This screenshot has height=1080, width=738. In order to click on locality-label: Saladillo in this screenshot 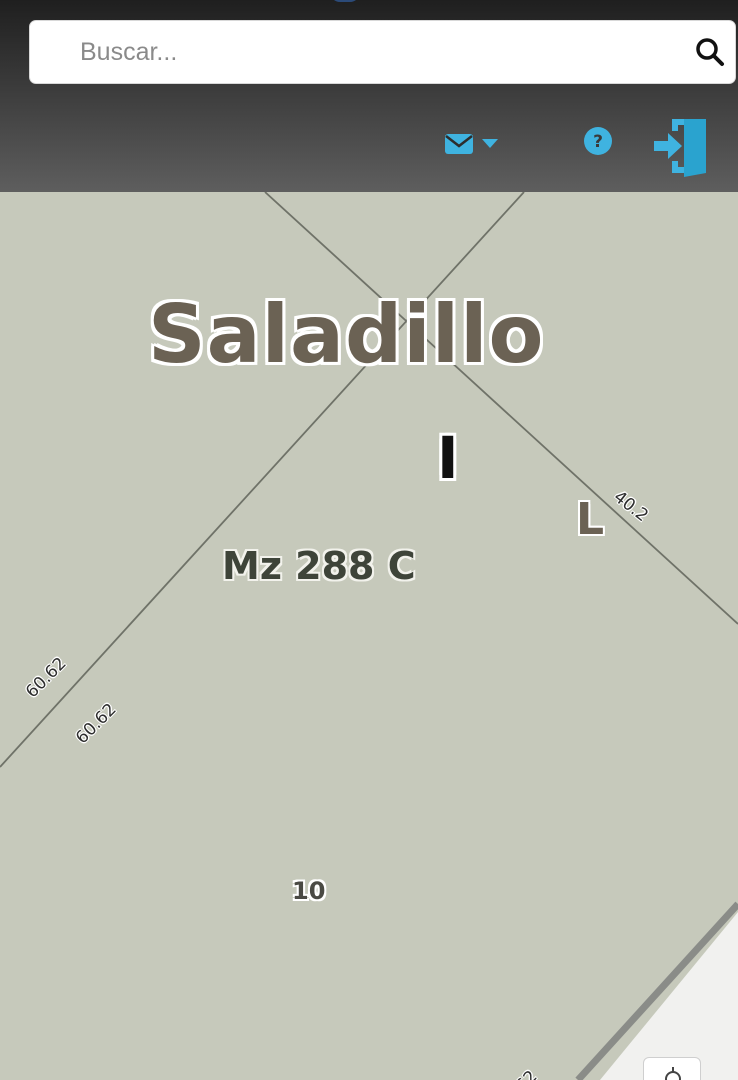, I will do `click(346, 334)`.